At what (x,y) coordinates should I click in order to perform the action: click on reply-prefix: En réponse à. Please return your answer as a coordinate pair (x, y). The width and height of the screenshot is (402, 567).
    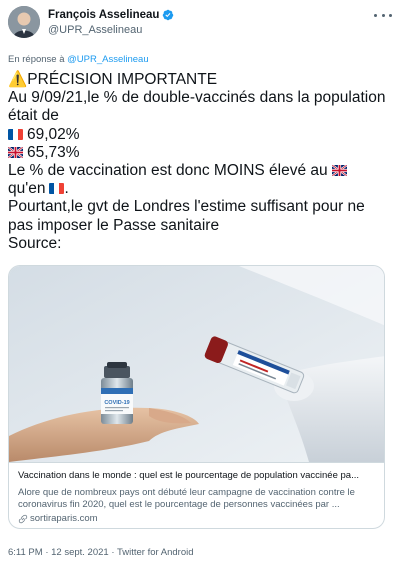
    Looking at the image, I should click on (36, 59).